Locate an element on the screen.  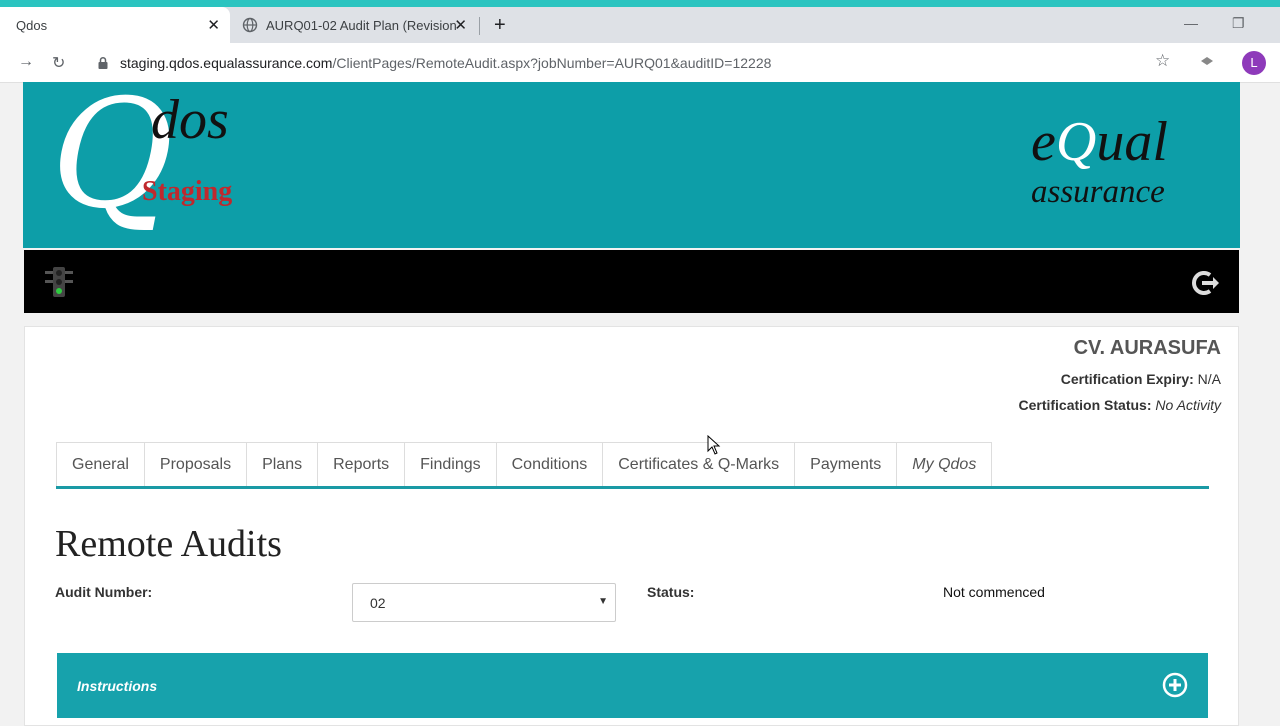
status-label: Certification Status: is located at coordinates (1085, 405).